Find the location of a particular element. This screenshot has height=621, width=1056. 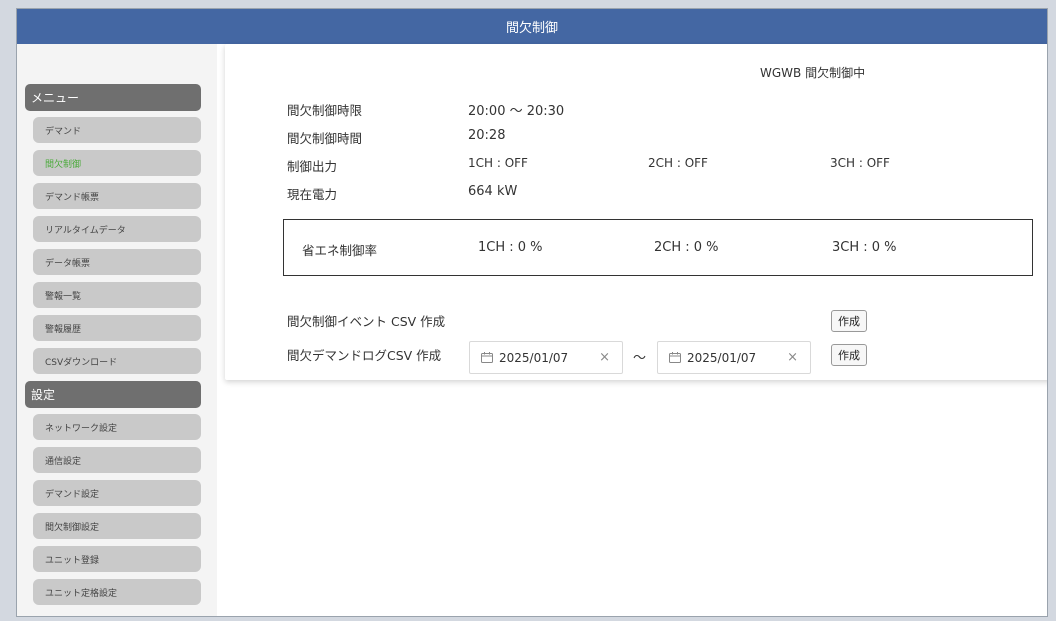

demand-log-csv-label: 間欠デマンドログCSV 作成 is located at coordinates (364, 355).